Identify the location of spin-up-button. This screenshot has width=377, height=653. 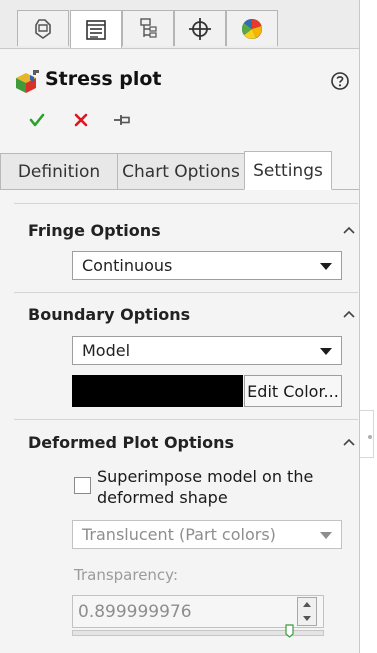
(307, 604).